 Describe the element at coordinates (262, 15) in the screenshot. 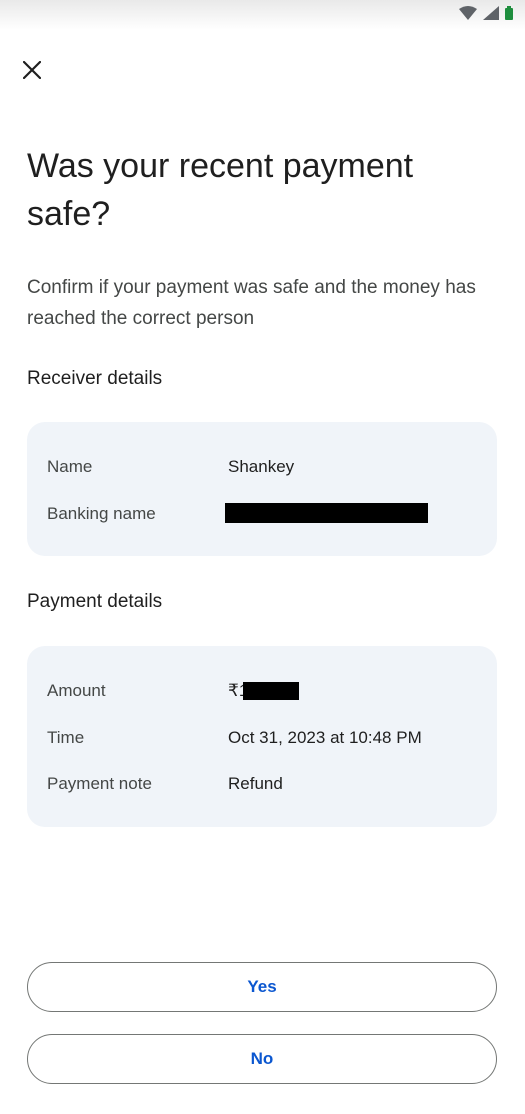

I see `status-bar` at that location.